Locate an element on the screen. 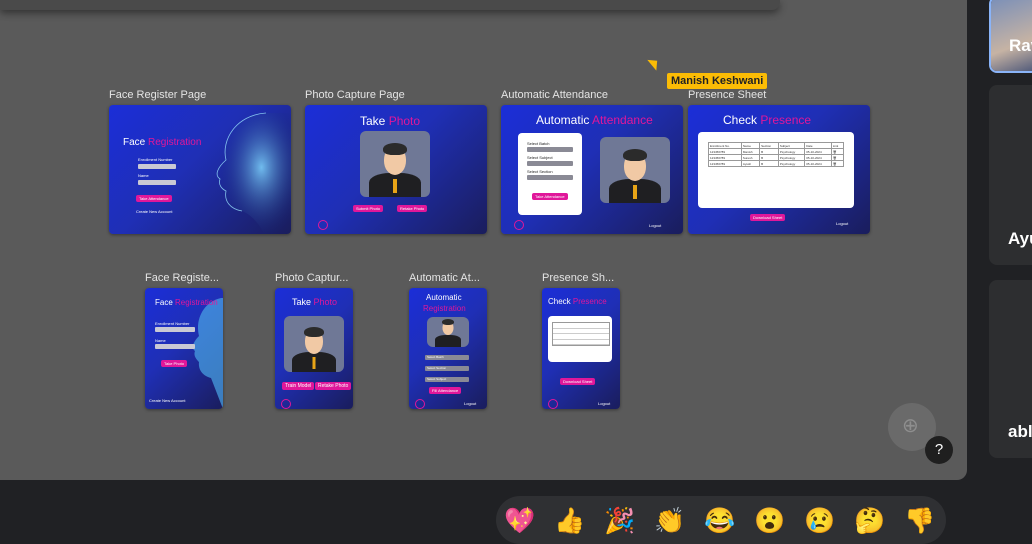 The height and width of the screenshot is (544, 1032). reaction-crying-icon: 😢 is located at coordinates (820, 521).